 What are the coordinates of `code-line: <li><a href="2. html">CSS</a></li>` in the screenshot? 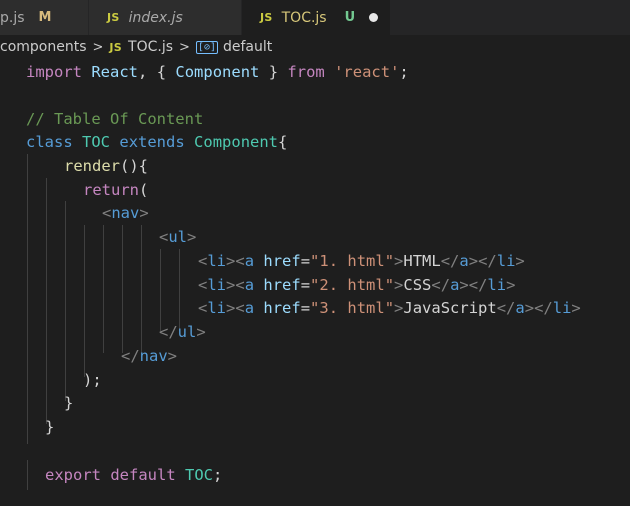 It's located at (357, 285).